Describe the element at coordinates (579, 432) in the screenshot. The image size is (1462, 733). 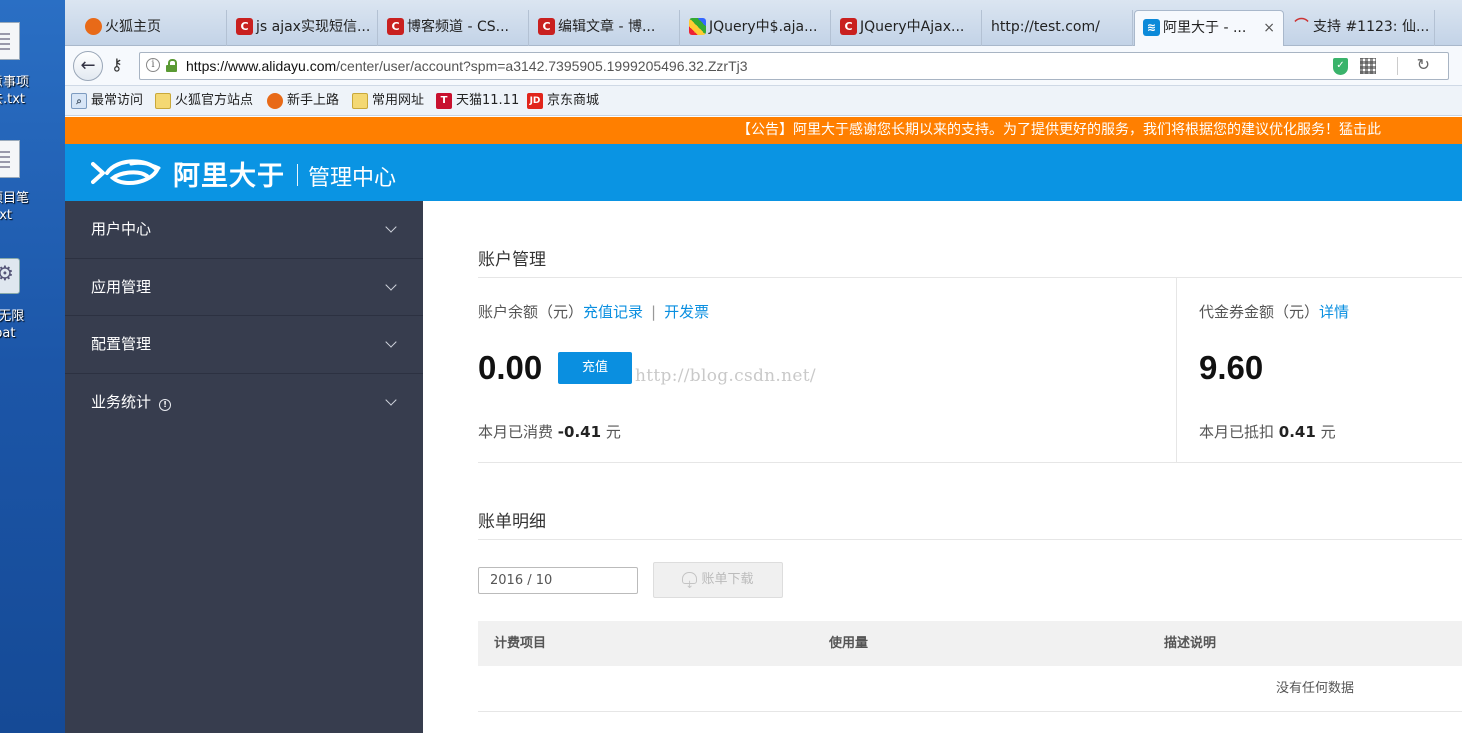
I see `month-spent-value: -0.41` at that location.